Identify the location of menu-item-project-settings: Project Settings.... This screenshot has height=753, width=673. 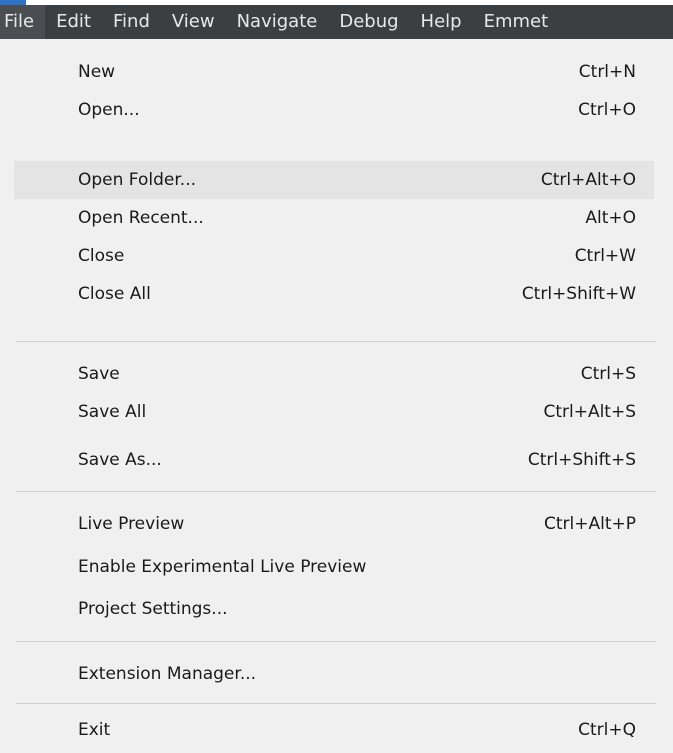
(334, 609).